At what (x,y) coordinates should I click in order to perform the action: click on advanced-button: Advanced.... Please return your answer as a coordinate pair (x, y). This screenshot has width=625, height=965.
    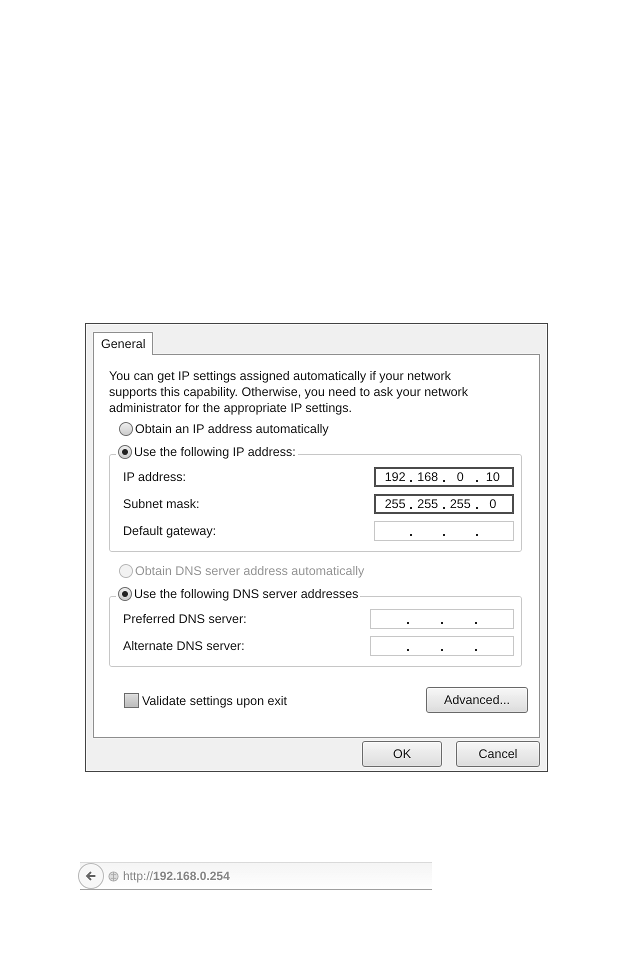
    Looking at the image, I should click on (477, 700).